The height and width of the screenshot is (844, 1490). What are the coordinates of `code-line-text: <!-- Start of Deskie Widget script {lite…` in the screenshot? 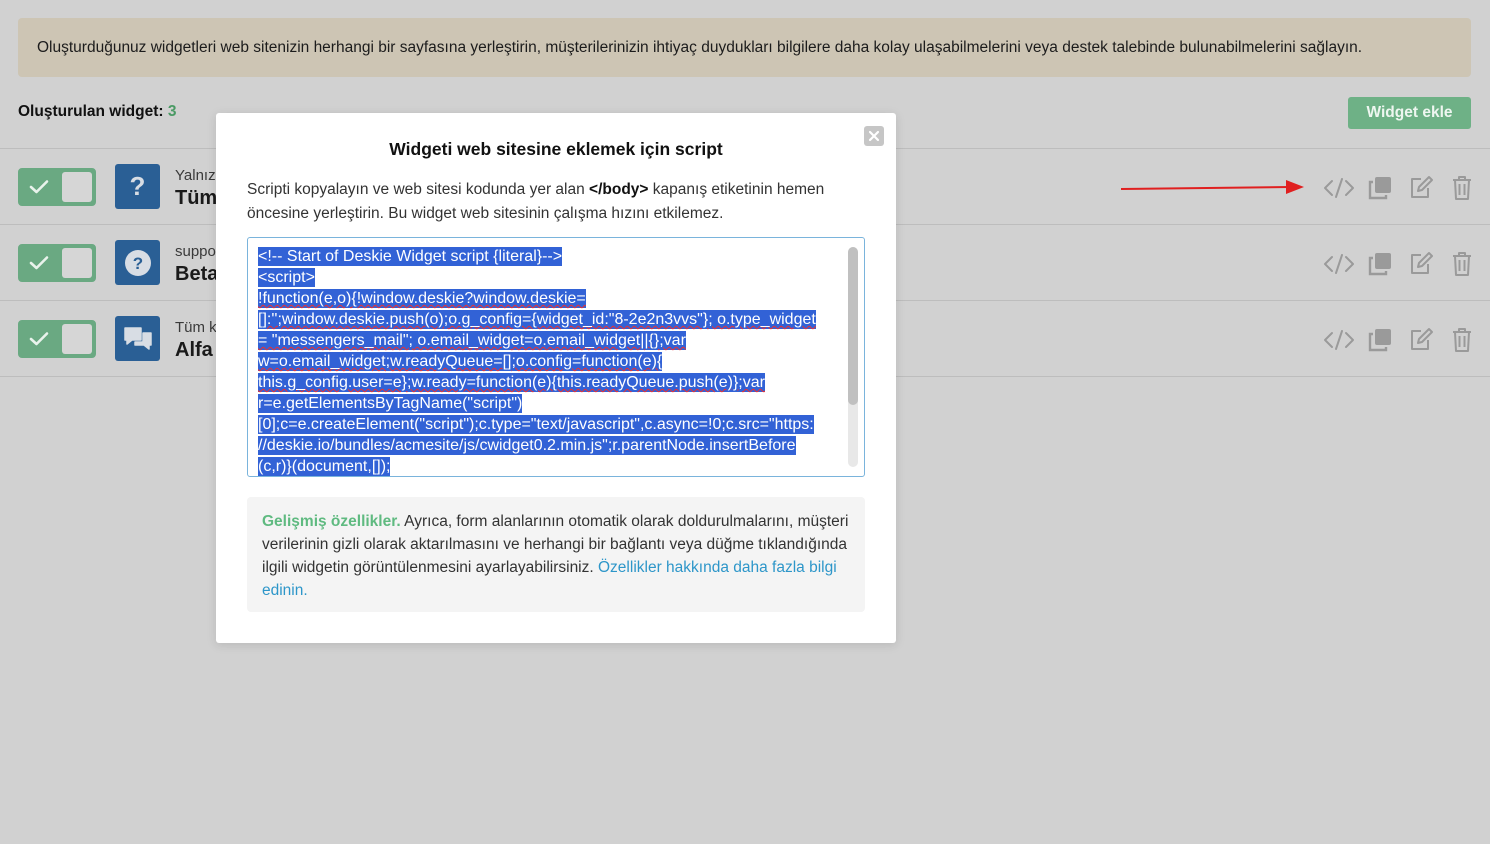 It's located at (410, 256).